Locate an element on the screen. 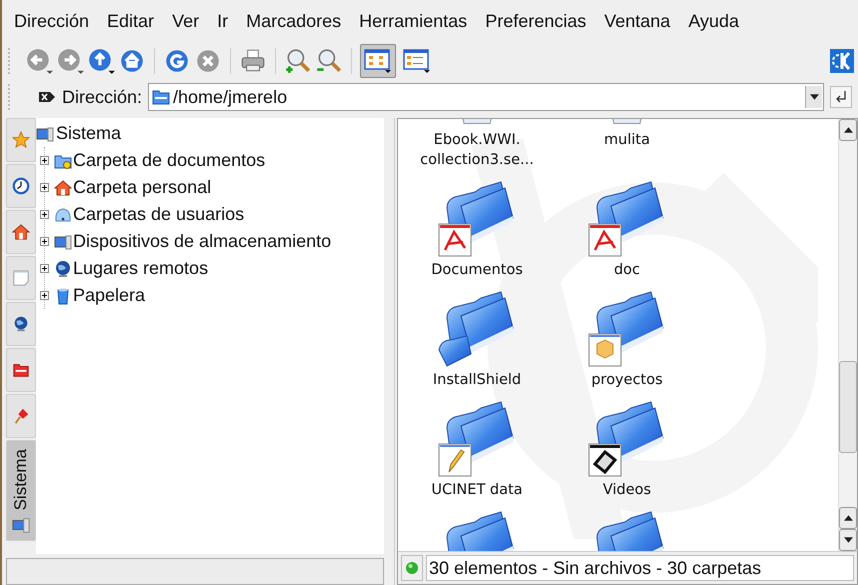 The width and height of the screenshot is (858, 585). menu-item: Ayuda is located at coordinates (714, 21).